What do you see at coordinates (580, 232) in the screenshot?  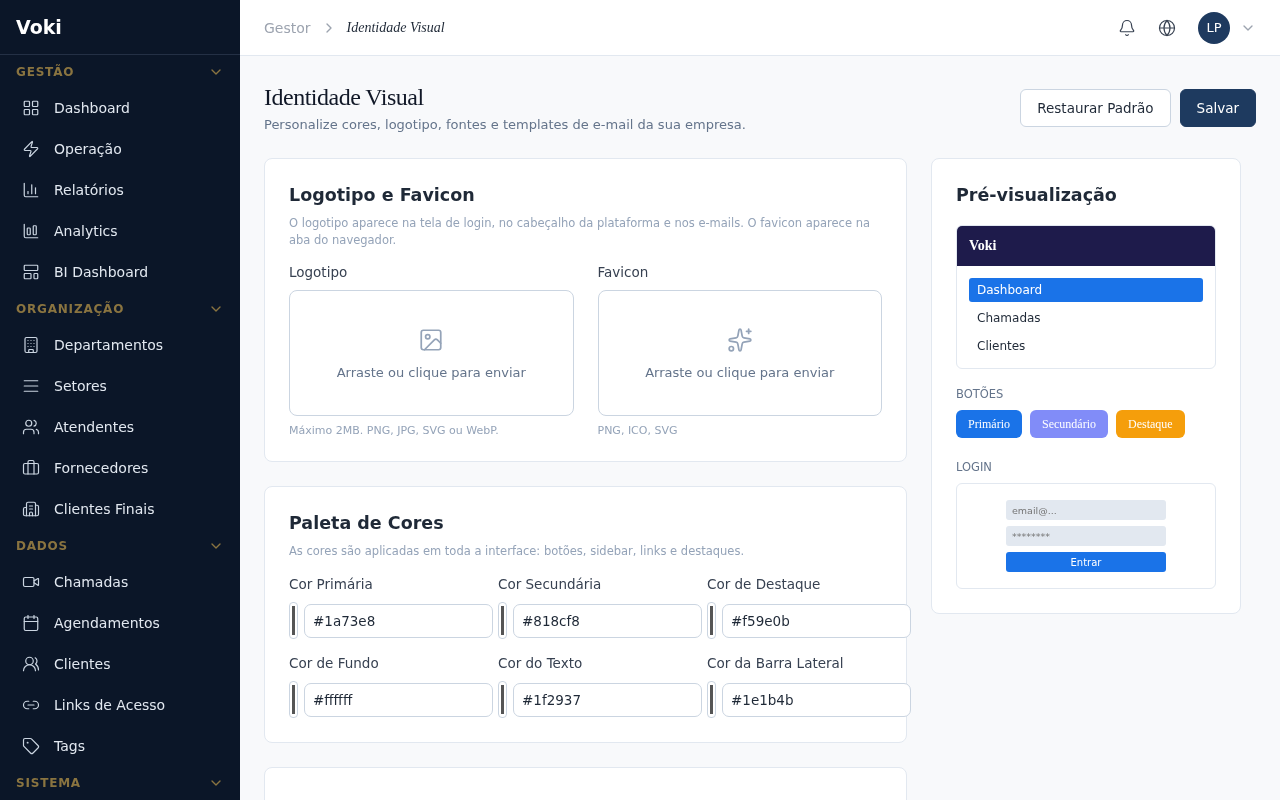 I see `card-description: O logotipo aparece na tela de login, no cabeçalho da plataforma e nos e-mails. O favicon aparece na aba do navegador.` at bounding box center [580, 232].